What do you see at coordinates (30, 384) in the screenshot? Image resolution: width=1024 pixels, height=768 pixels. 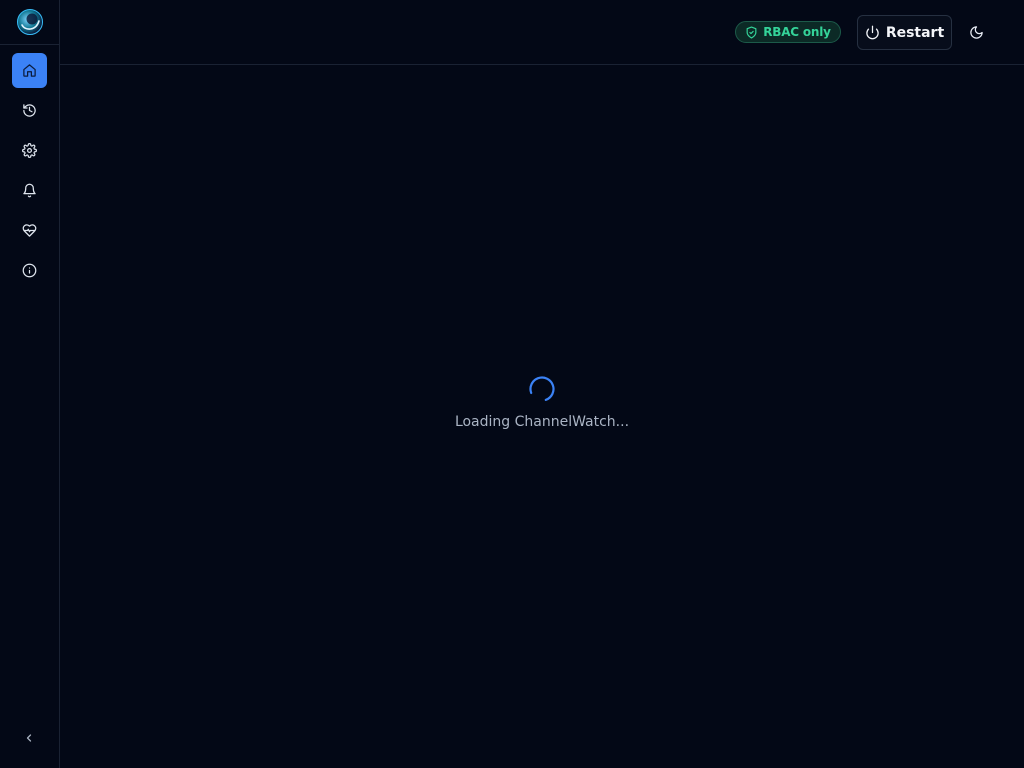 I see `sidebar` at bounding box center [30, 384].